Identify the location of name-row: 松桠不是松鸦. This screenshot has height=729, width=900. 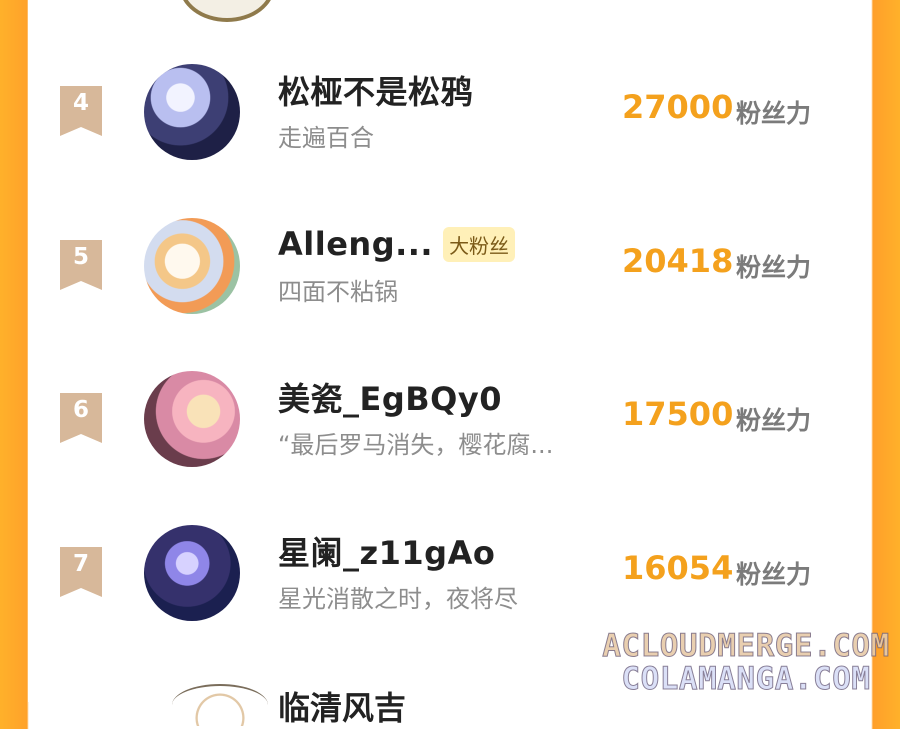
(375, 90).